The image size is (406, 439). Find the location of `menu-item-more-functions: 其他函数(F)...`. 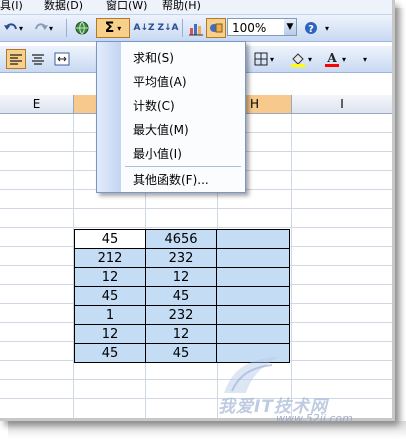

menu-item-more-functions: 其他函数(F)... is located at coordinates (171, 180).